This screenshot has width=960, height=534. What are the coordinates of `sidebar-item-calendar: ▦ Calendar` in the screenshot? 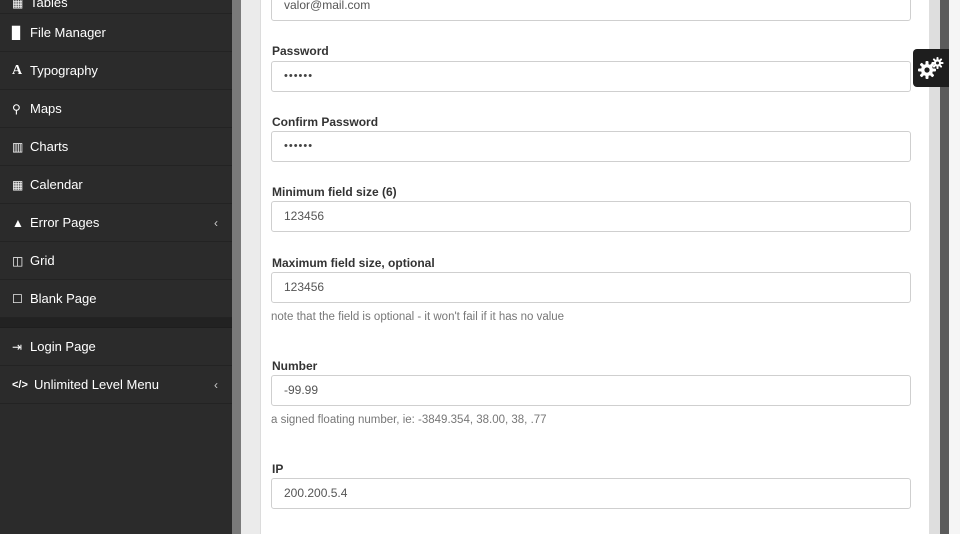 It's located at (116, 185).